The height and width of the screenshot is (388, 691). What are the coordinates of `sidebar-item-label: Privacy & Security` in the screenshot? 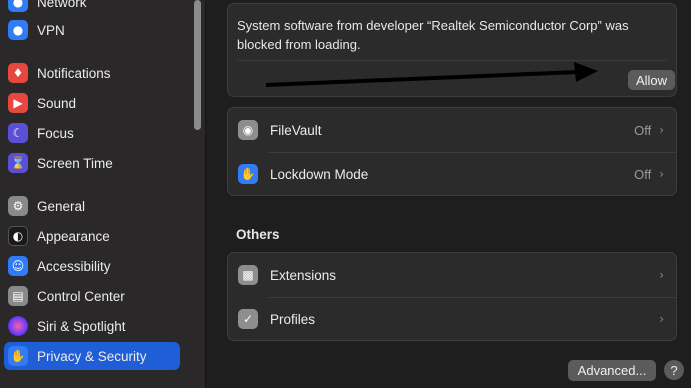 It's located at (92, 356).